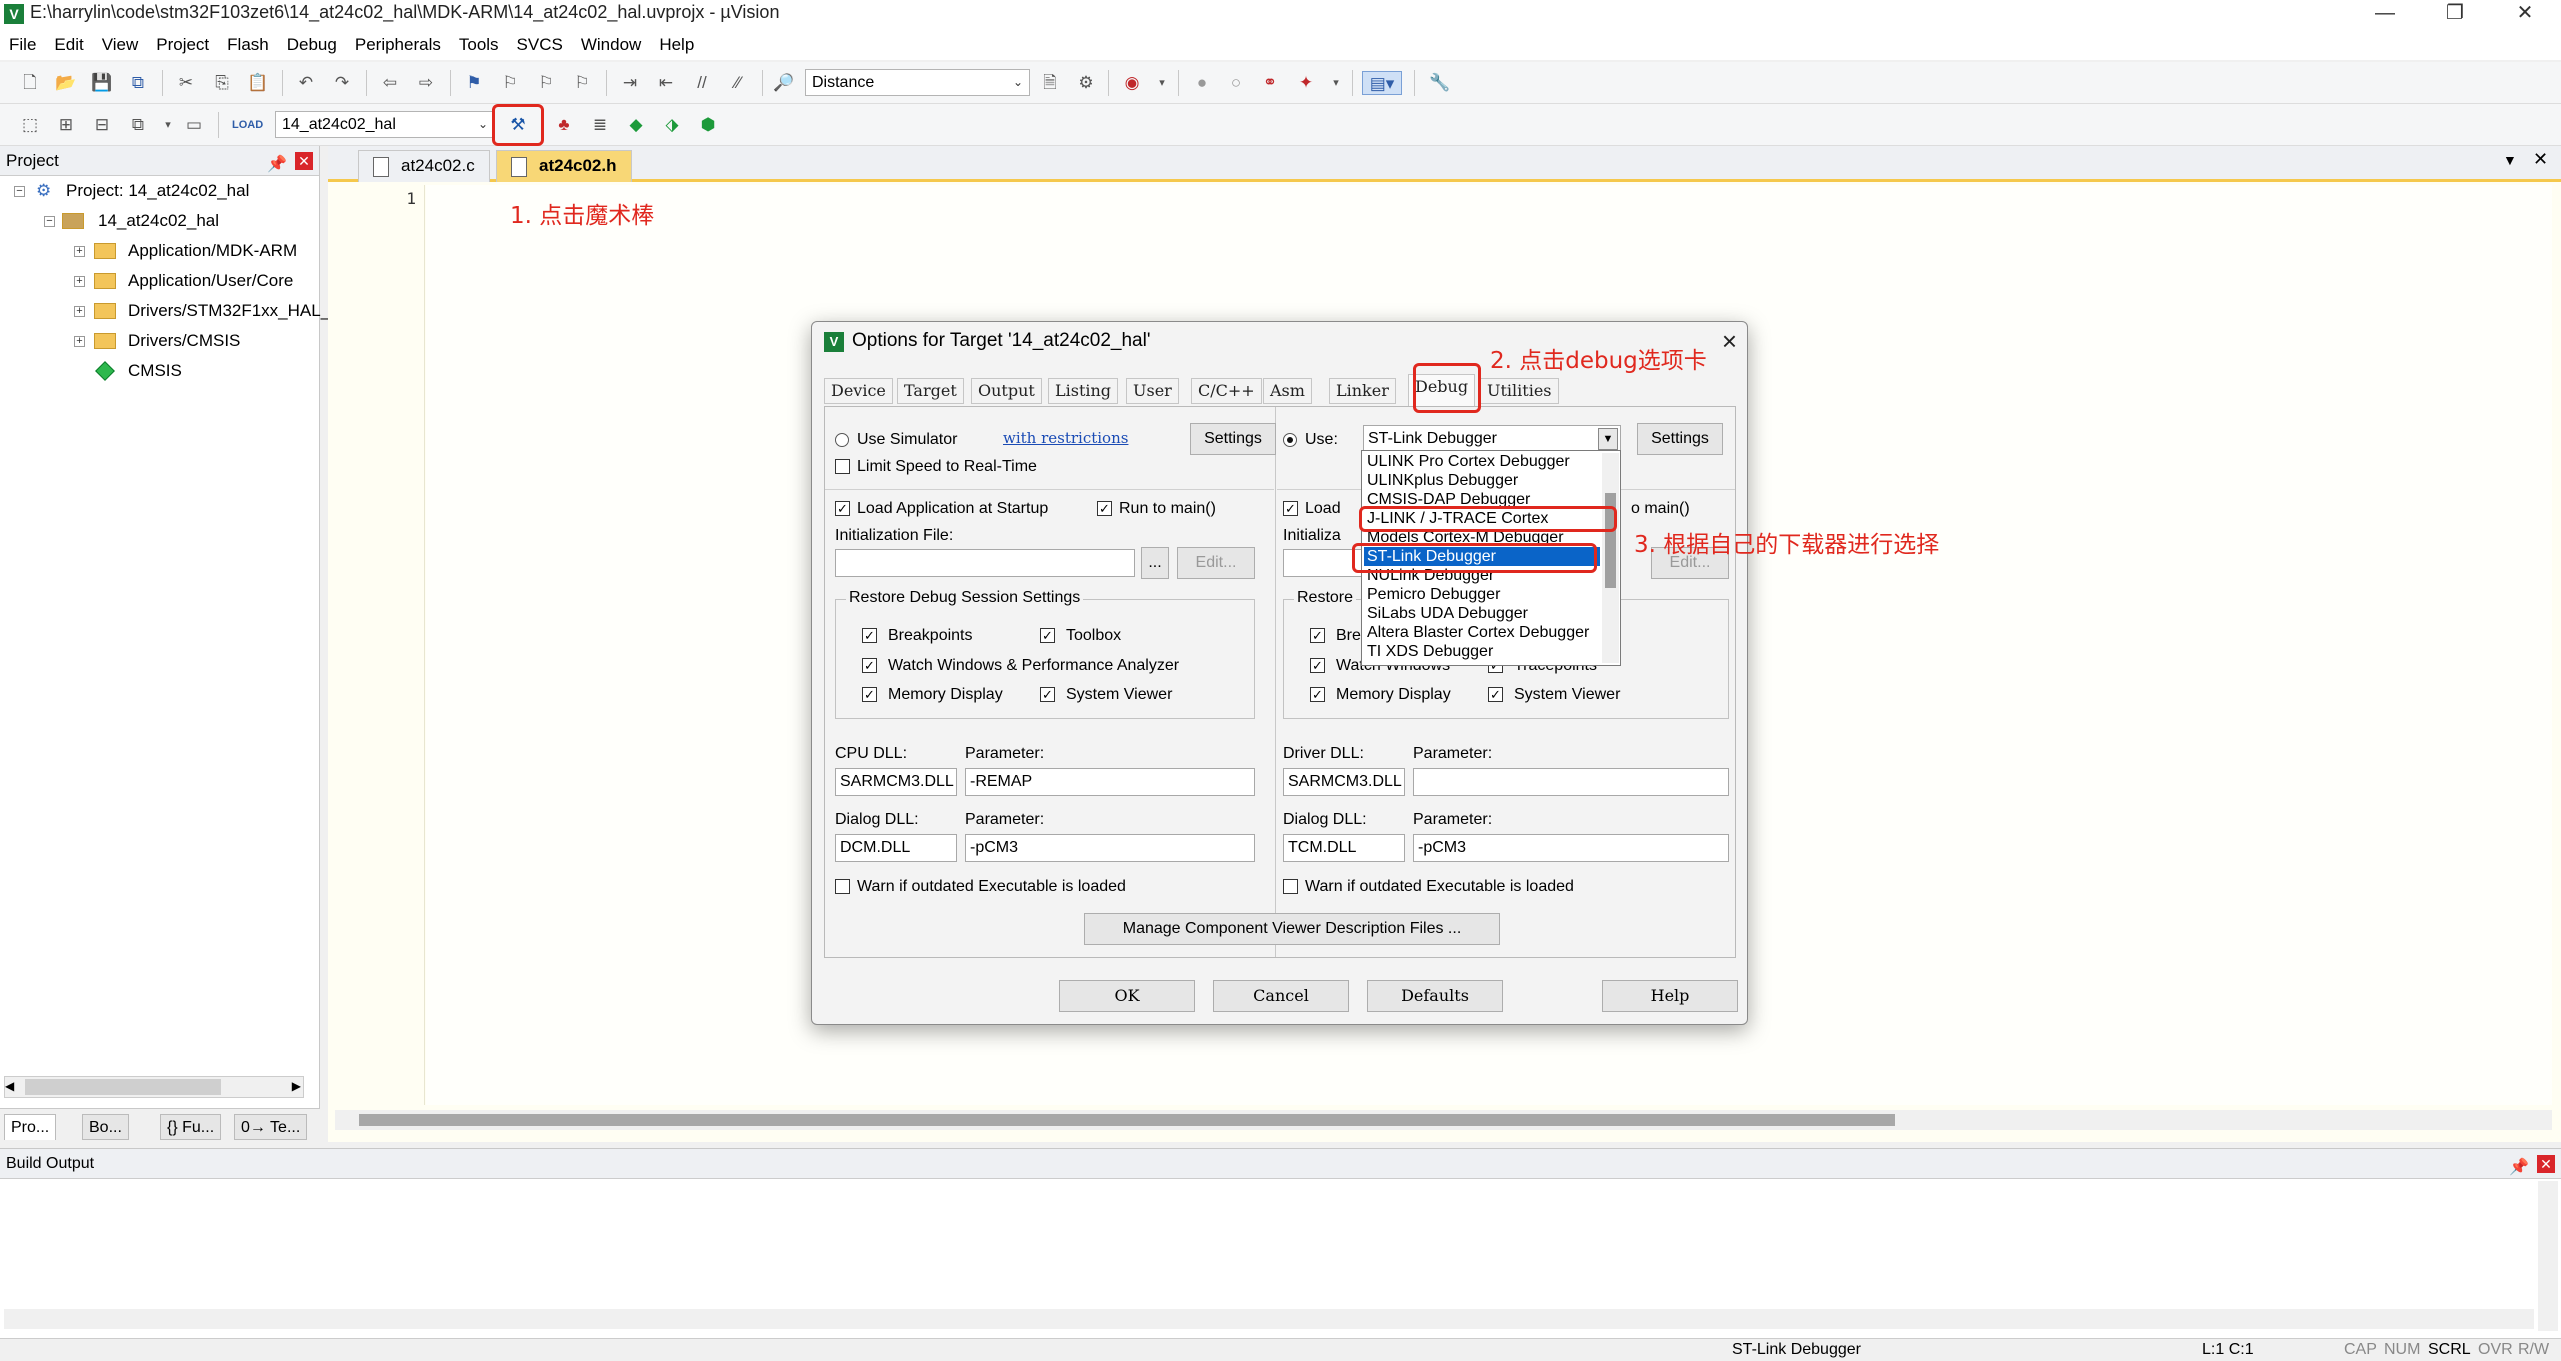  Describe the element at coordinates (1729, 341) in the screenshot. I see `dialog-close-button: ×` at that location.